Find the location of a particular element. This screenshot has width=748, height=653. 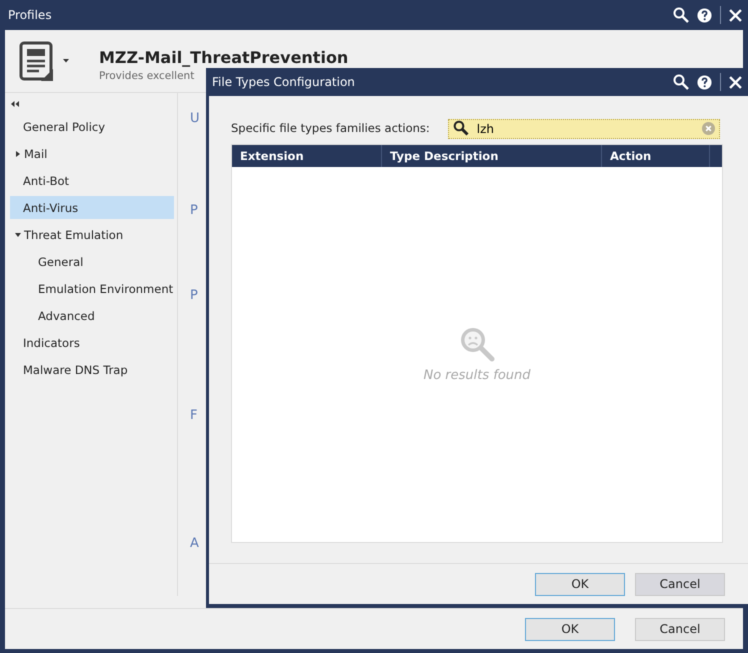

window-title: Profiles is located at coordinates (30, 15).